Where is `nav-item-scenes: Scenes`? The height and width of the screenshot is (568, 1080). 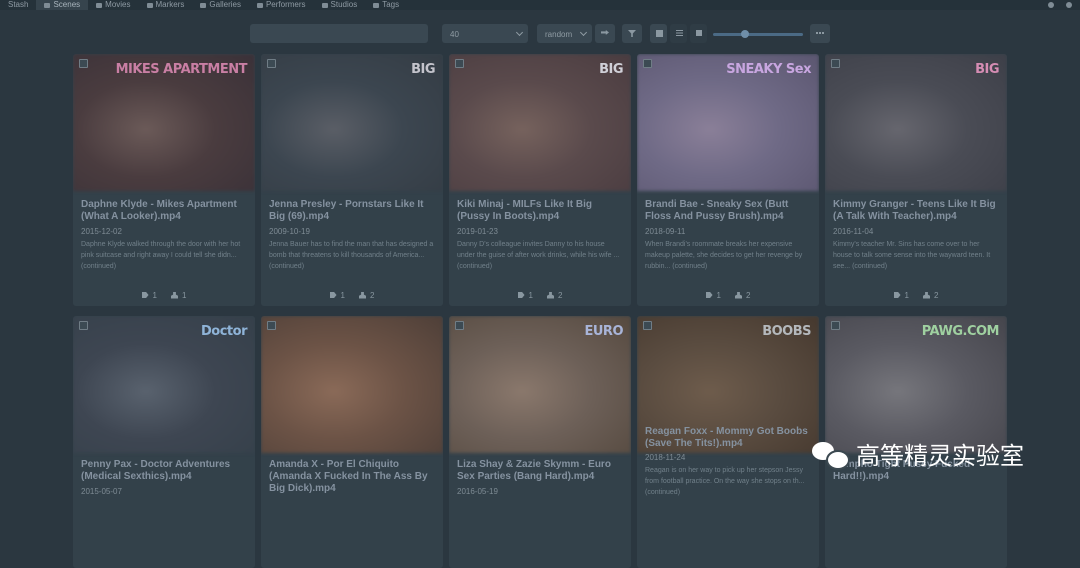 nav-item-scenes: Scenes is located at coordinates (62, 5).